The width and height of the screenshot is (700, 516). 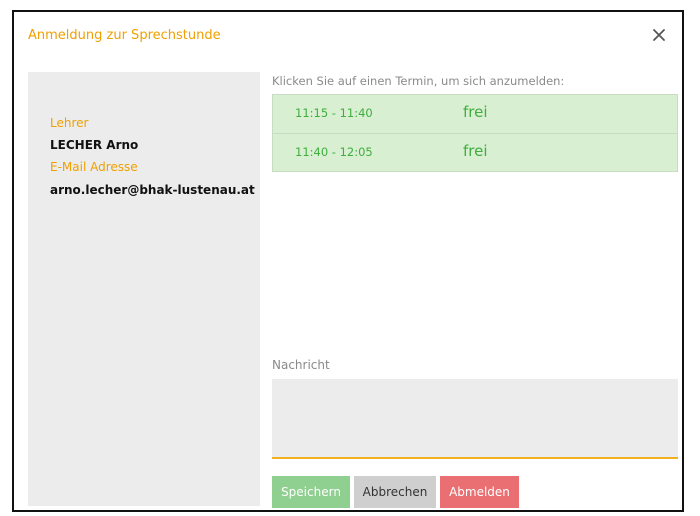 I want to click on email-label: E-Mail Adresse, so click(x=94, y=167).